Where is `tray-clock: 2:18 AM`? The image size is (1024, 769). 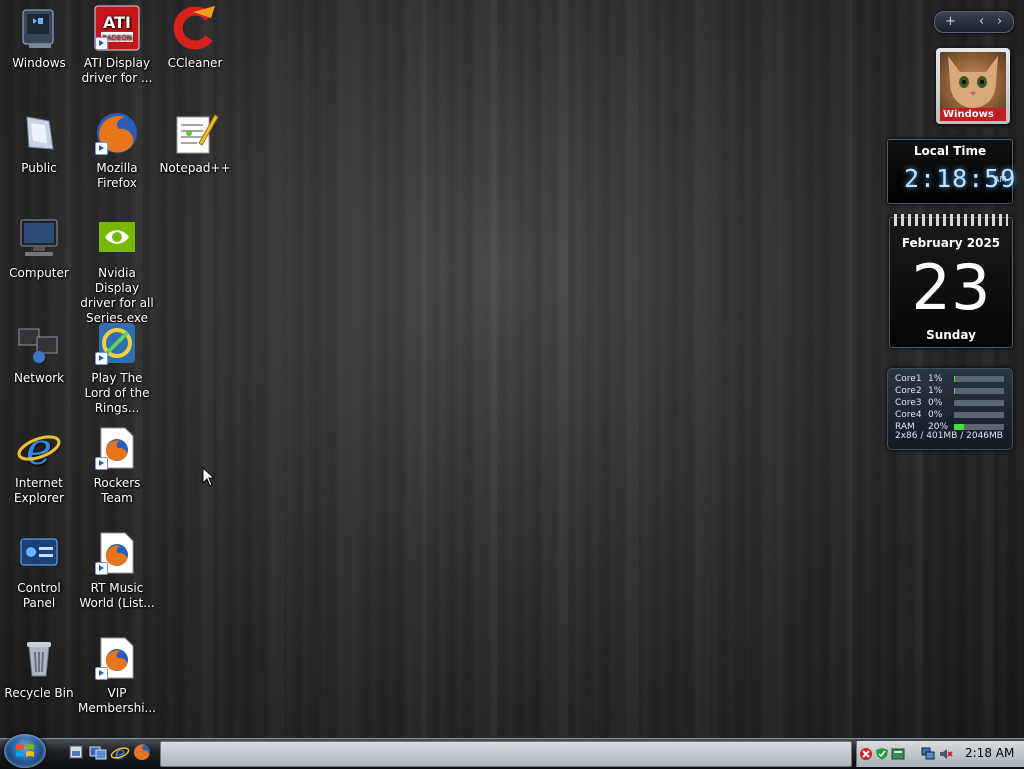 tray-clock: 2:18 AM is located at coordinates (989, 753).